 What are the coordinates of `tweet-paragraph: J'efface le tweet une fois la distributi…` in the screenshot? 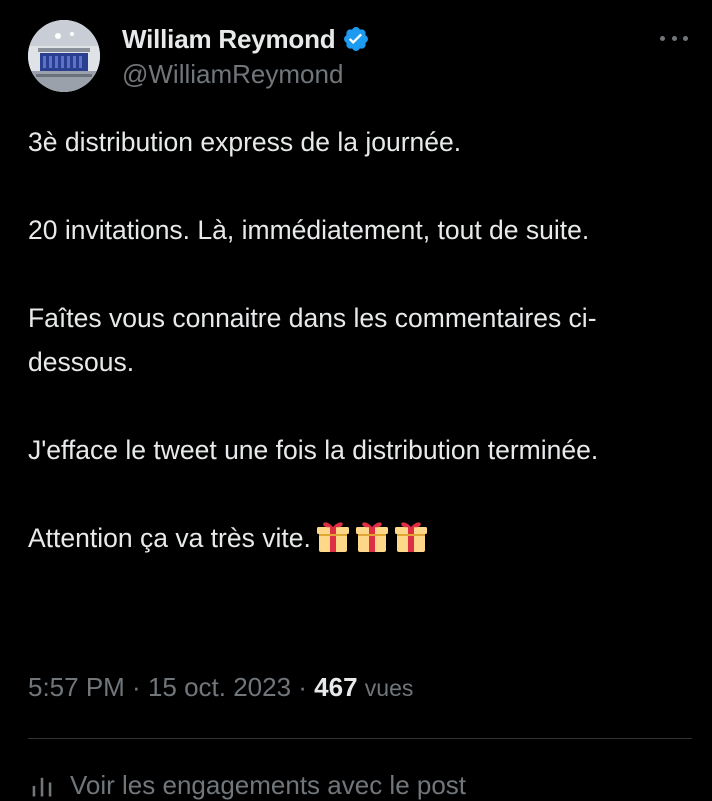 It's located at (313, 450).